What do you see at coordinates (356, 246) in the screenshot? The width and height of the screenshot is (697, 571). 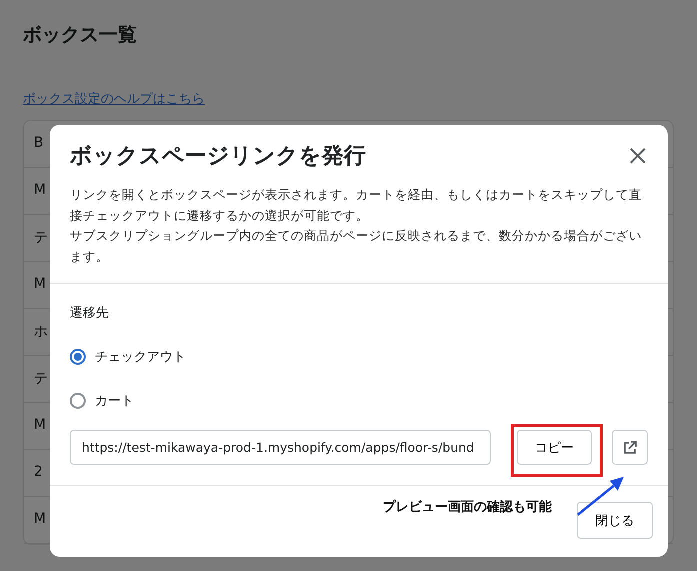 I see `description-text: サブスクリプショングループ内の全ての商品がページに反映されるまで、数分かかる場合がございます。` at bounding box center [356, 246].